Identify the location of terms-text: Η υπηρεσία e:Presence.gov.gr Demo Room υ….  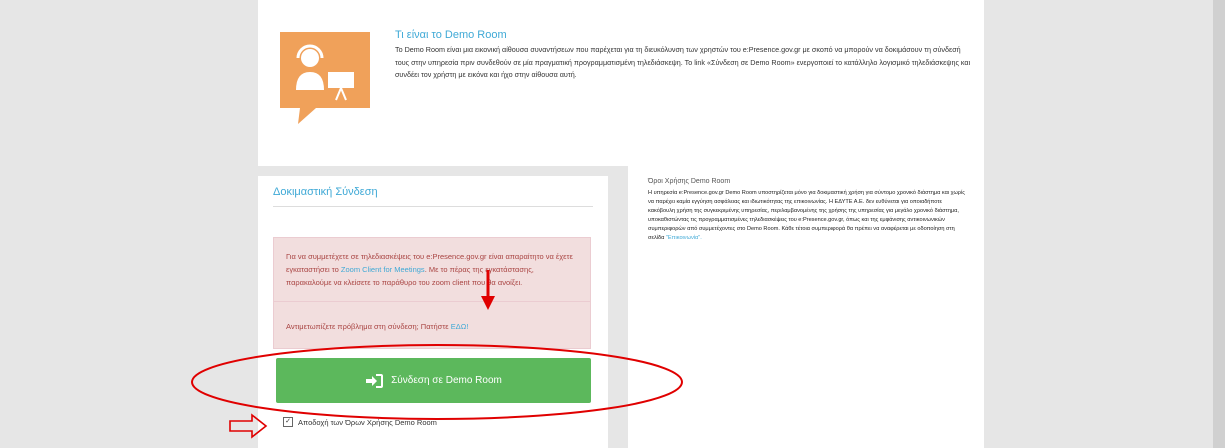
(808, 215).